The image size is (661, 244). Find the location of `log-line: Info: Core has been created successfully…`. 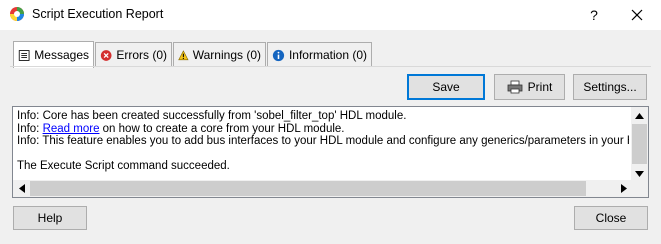

log-line: Info: Core has been created successfully… is located at coordinates (212, 116).